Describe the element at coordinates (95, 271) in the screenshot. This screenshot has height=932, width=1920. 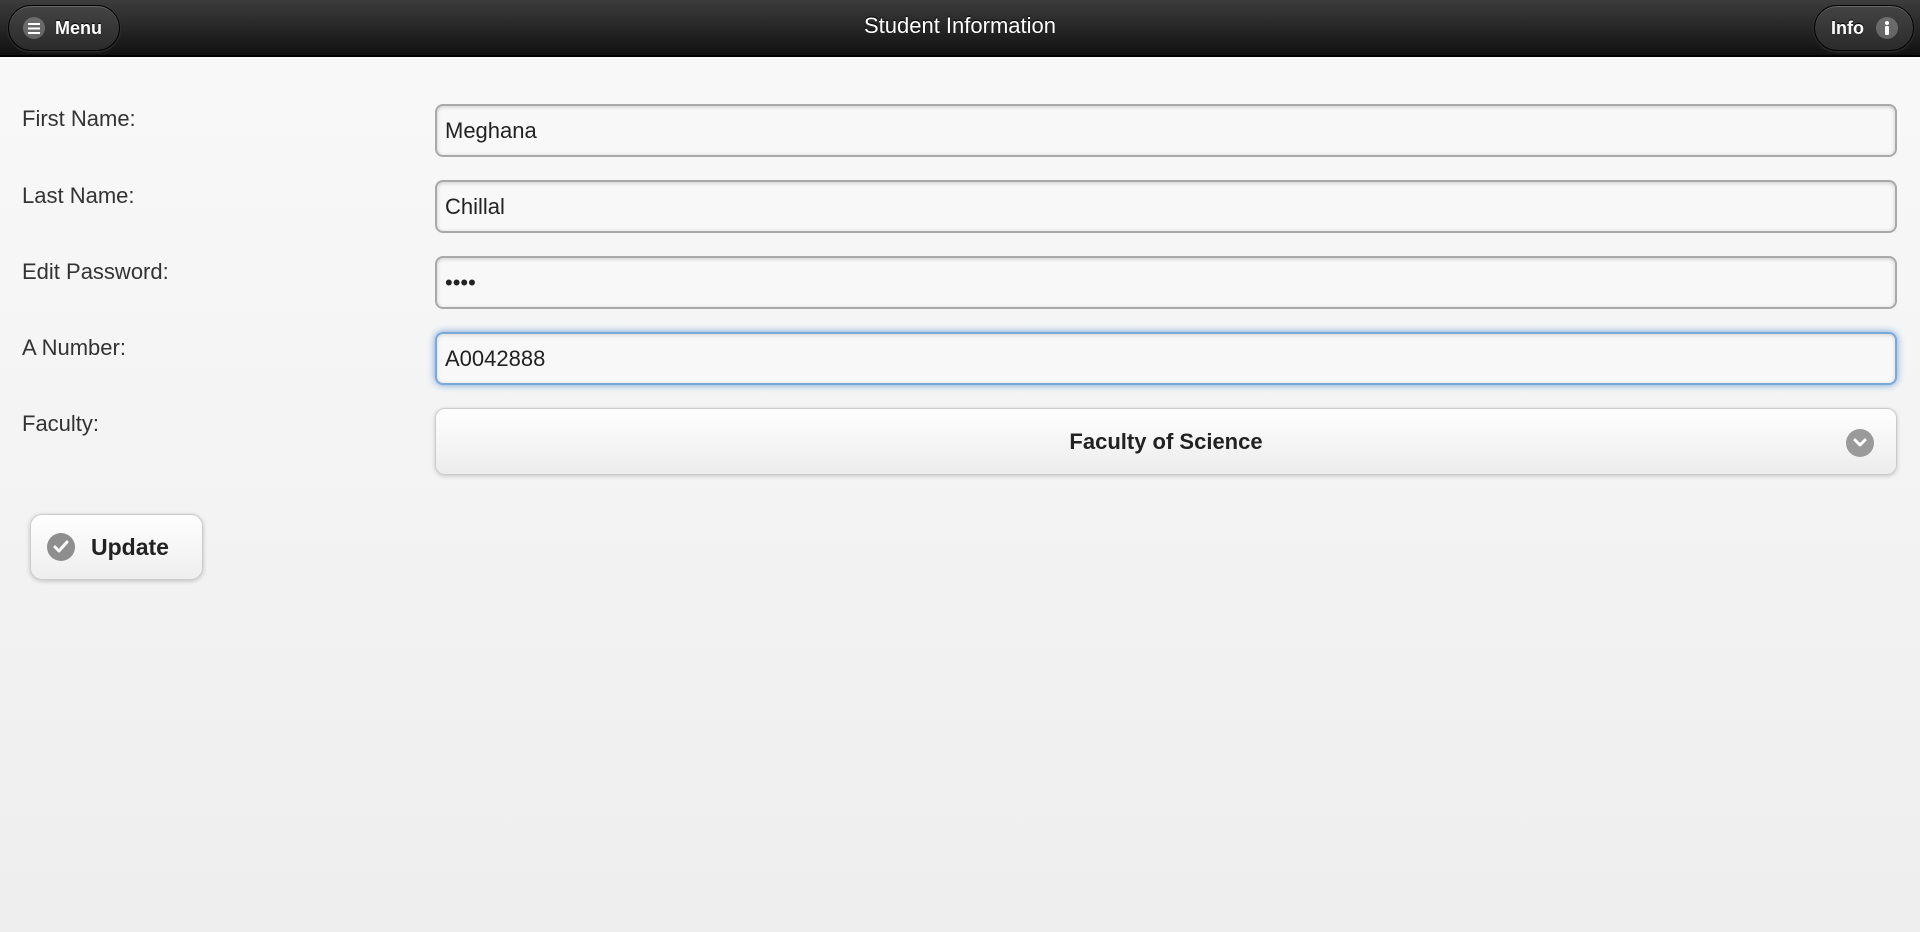
I see `password-label: Edit Password:` at that location.